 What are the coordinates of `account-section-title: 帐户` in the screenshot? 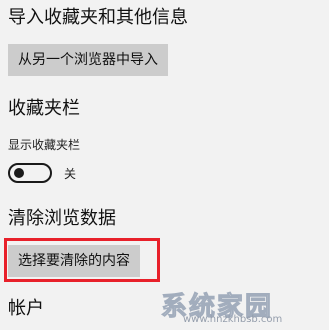 It's located at (26, 308).